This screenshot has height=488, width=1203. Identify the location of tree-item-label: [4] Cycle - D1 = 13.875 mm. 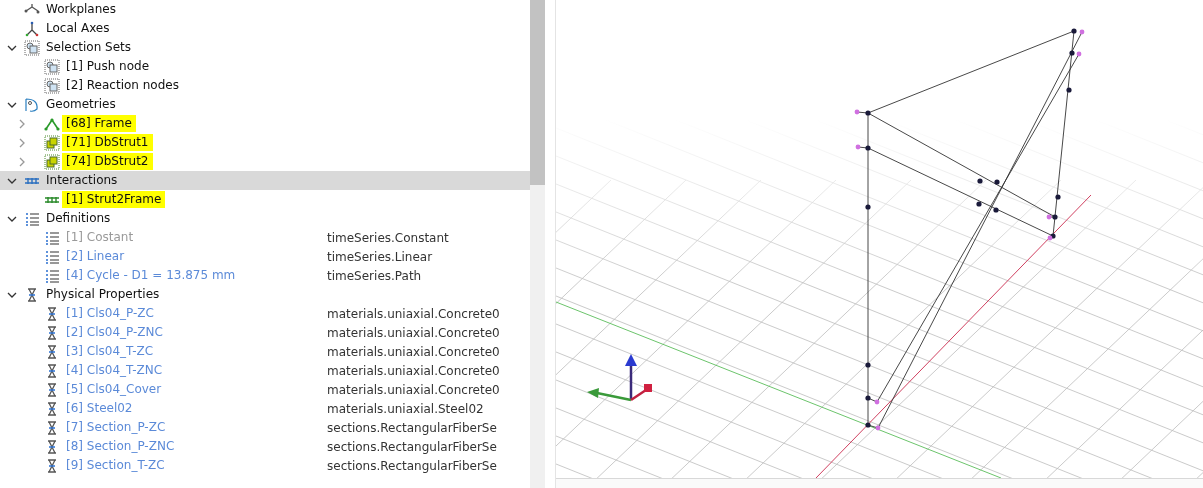
(151, 275).